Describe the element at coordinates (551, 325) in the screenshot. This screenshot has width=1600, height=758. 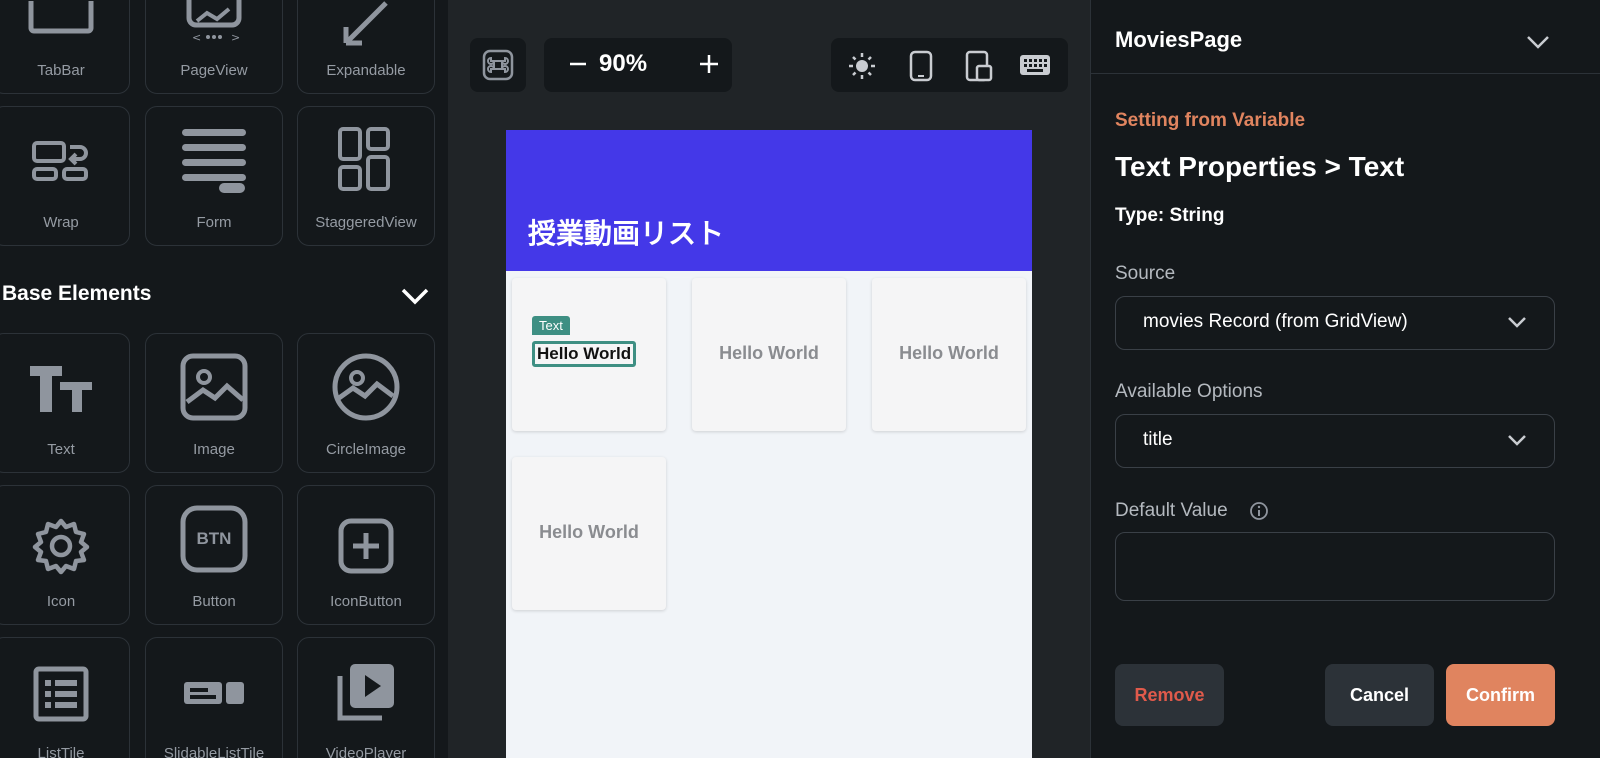
I see `selection-badge: Text` at that location.